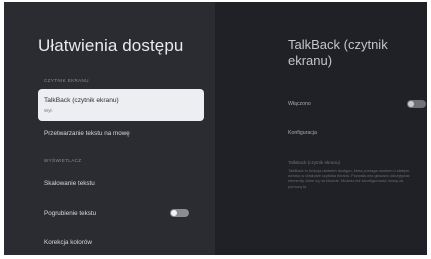 This screenshot has height=259, width=431. Describe the element at coordinates (338, 52) in the screenshot. I see `detail-title: TalkBack (czytnik ekranu)` at that location.